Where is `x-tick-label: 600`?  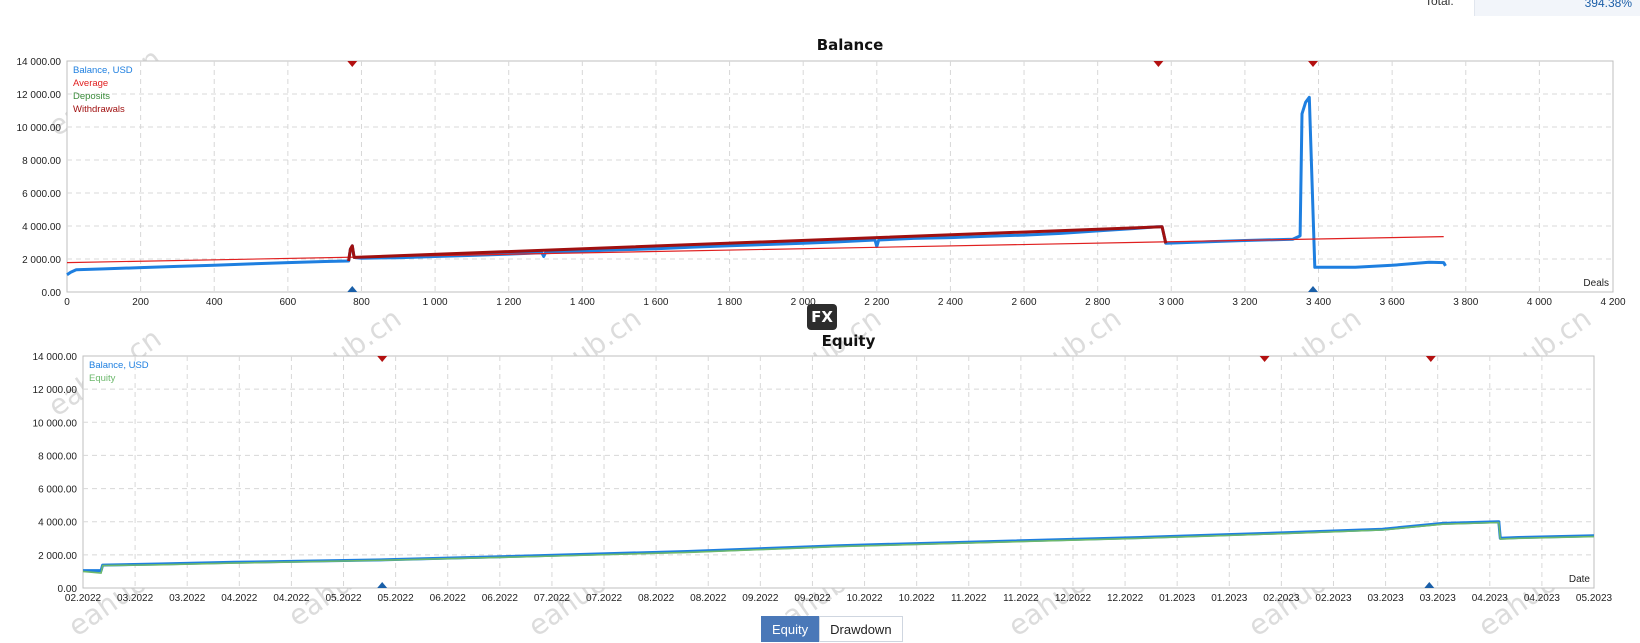
x-tick-label: 600 is located at coordinates (288, 302).